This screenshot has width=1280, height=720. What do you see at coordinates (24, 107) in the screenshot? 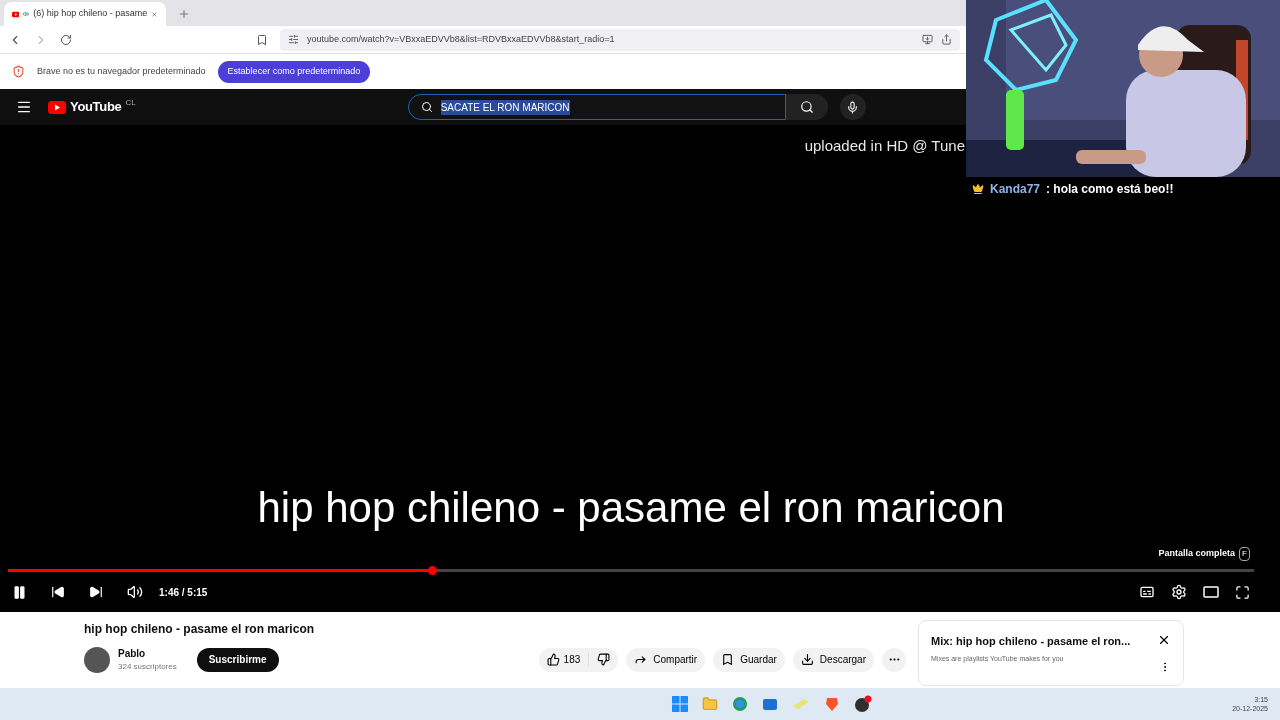
I see `menu-icon` at bounding box center [24, 107].